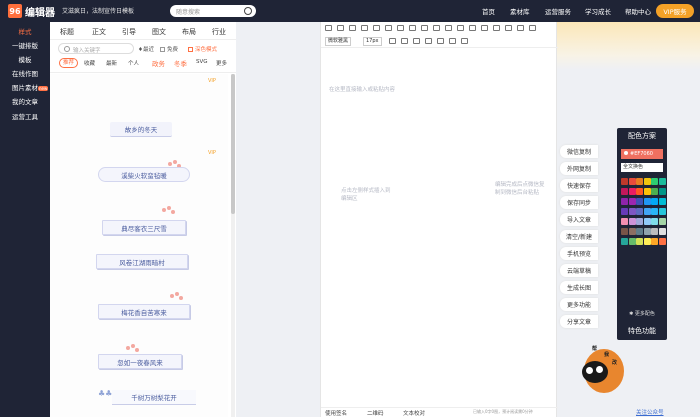 Image resolution: width=700 pixels, height=417 pixels. What do you see at coordinates (642, 331) in the screenshot?
I see `featured-functions-label: 特色功能` at bounding box center [642, 331].